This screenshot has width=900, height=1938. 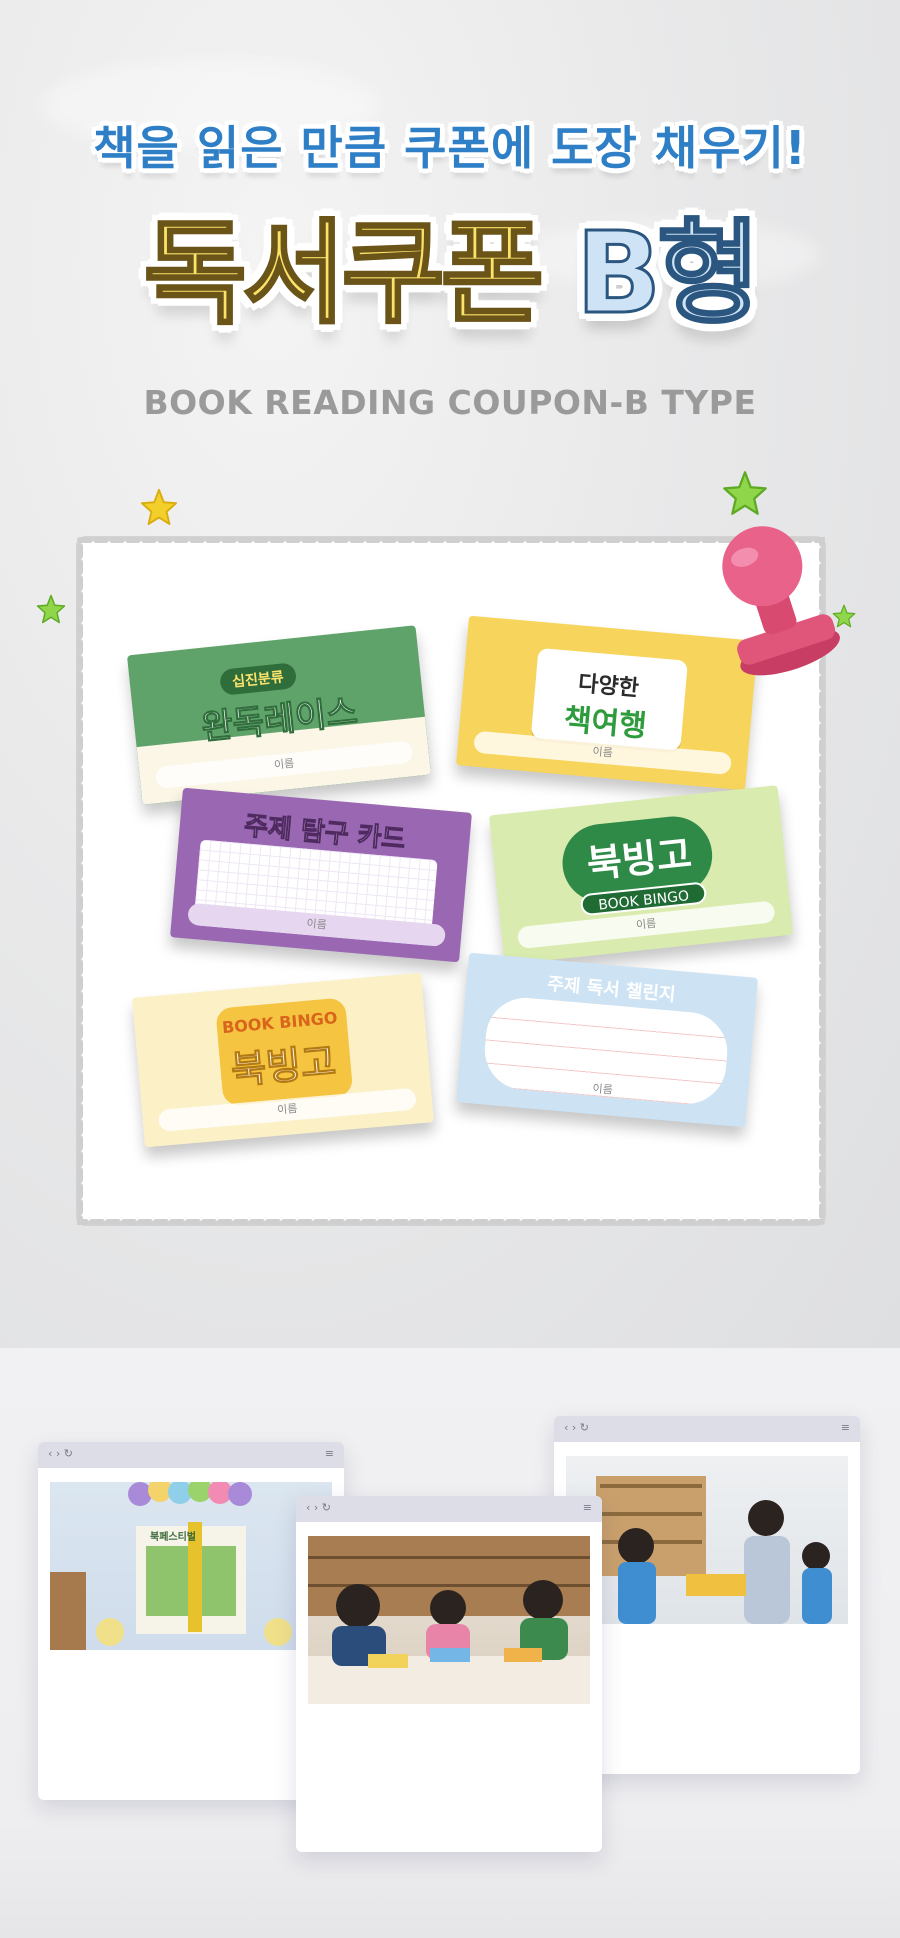 I want to click on rubber-stamp-icon, so click(x=781, y=601).